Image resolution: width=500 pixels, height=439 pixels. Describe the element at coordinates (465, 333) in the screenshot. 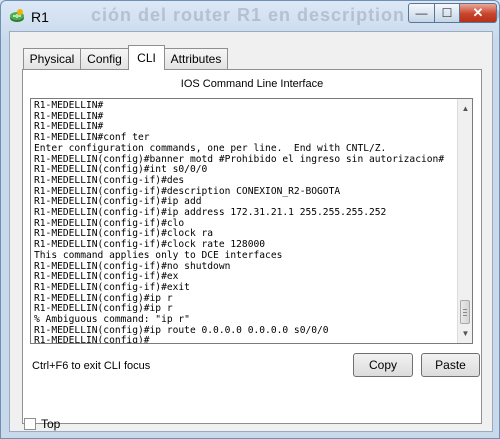

I see `scroll-down-arrow-icon: ▼` at that location.